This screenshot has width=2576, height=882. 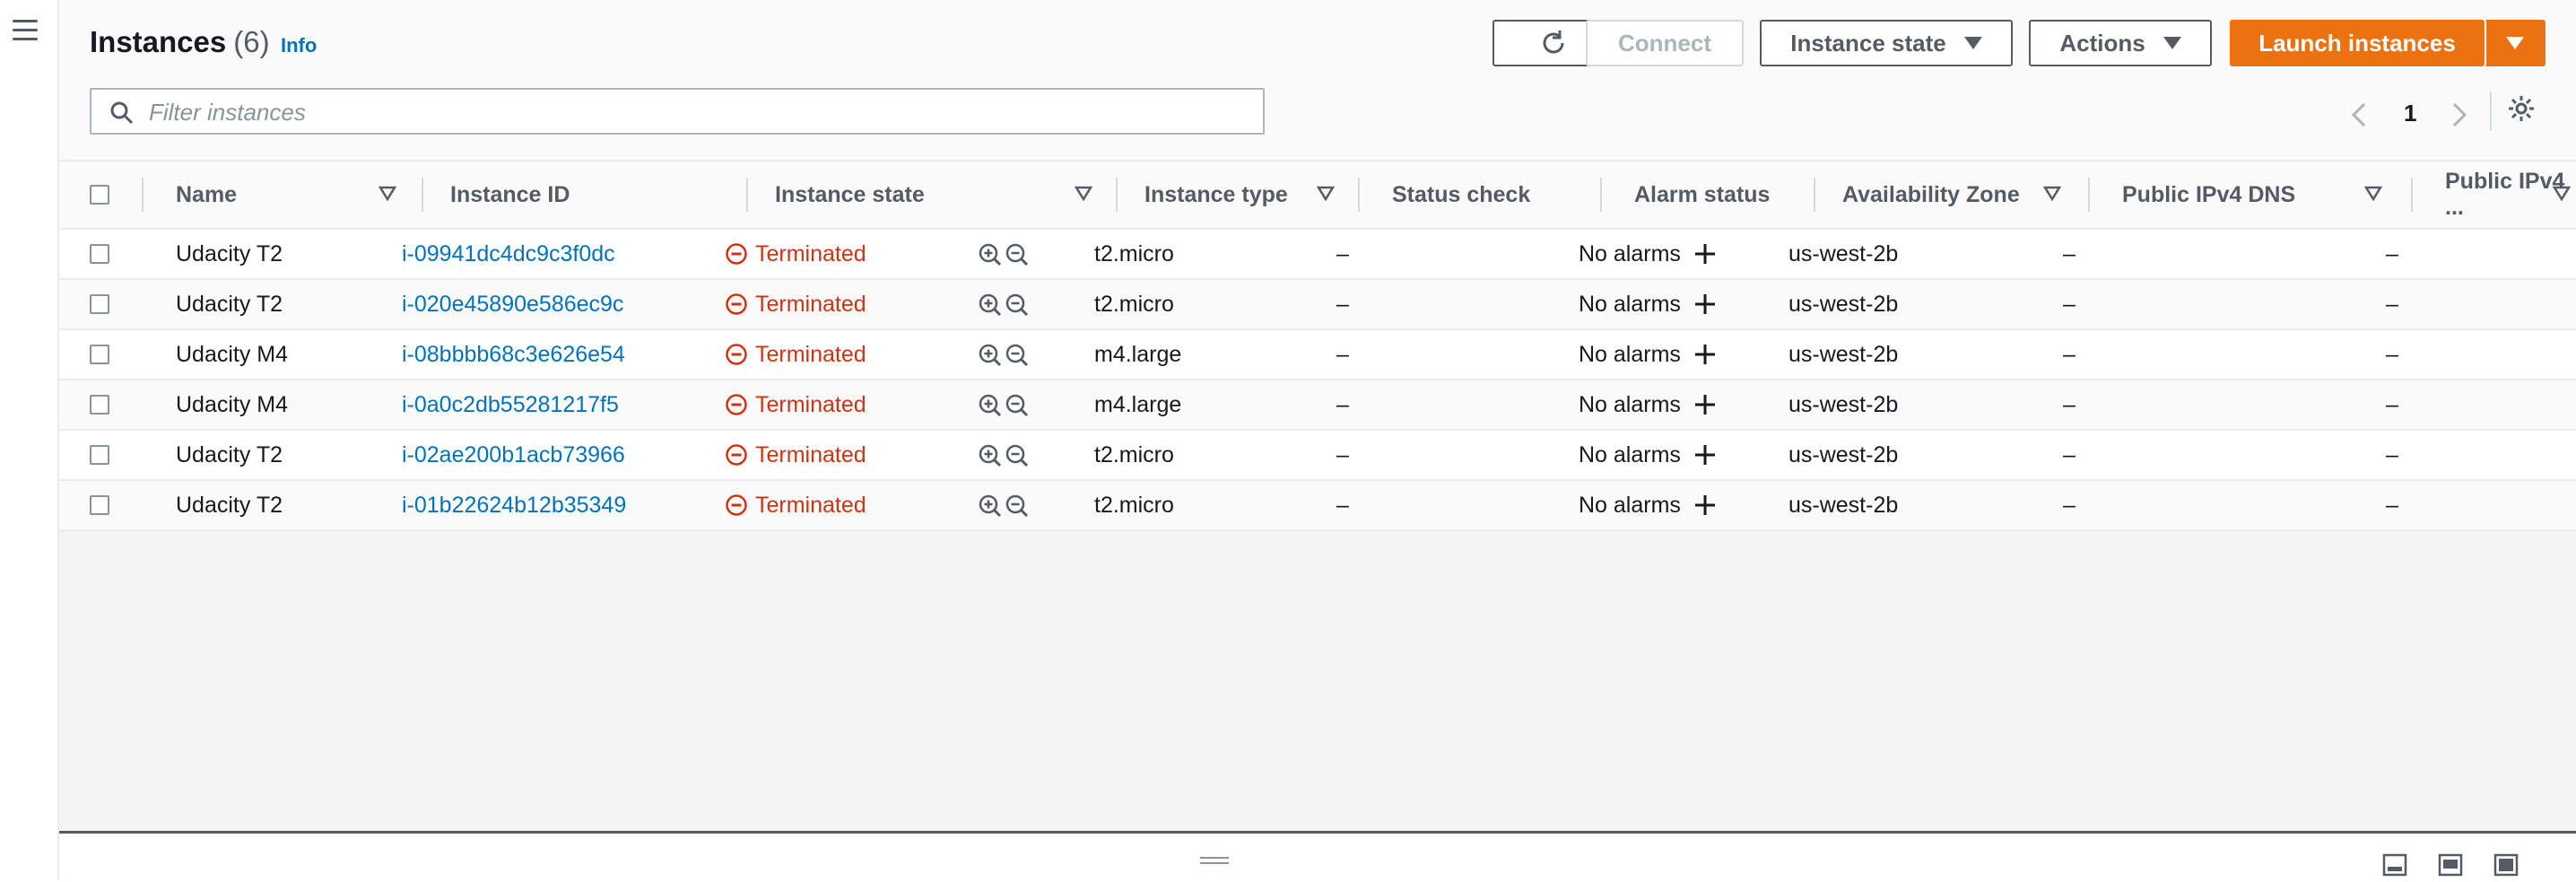 What do you see at coordinates (2410, 113) in the screenshot?
I see `page-number: 1` at bounding box center [2410, 113].